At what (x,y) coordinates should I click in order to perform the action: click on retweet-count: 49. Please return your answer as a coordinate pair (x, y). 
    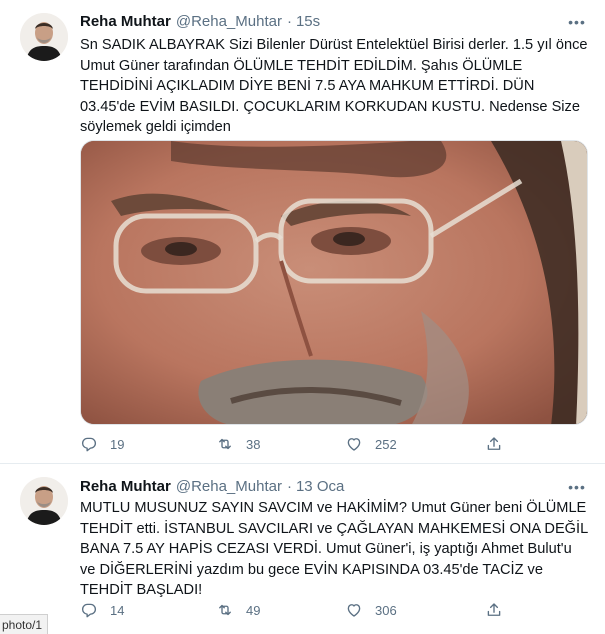
    Looking at the image, I should click on (253, 610).